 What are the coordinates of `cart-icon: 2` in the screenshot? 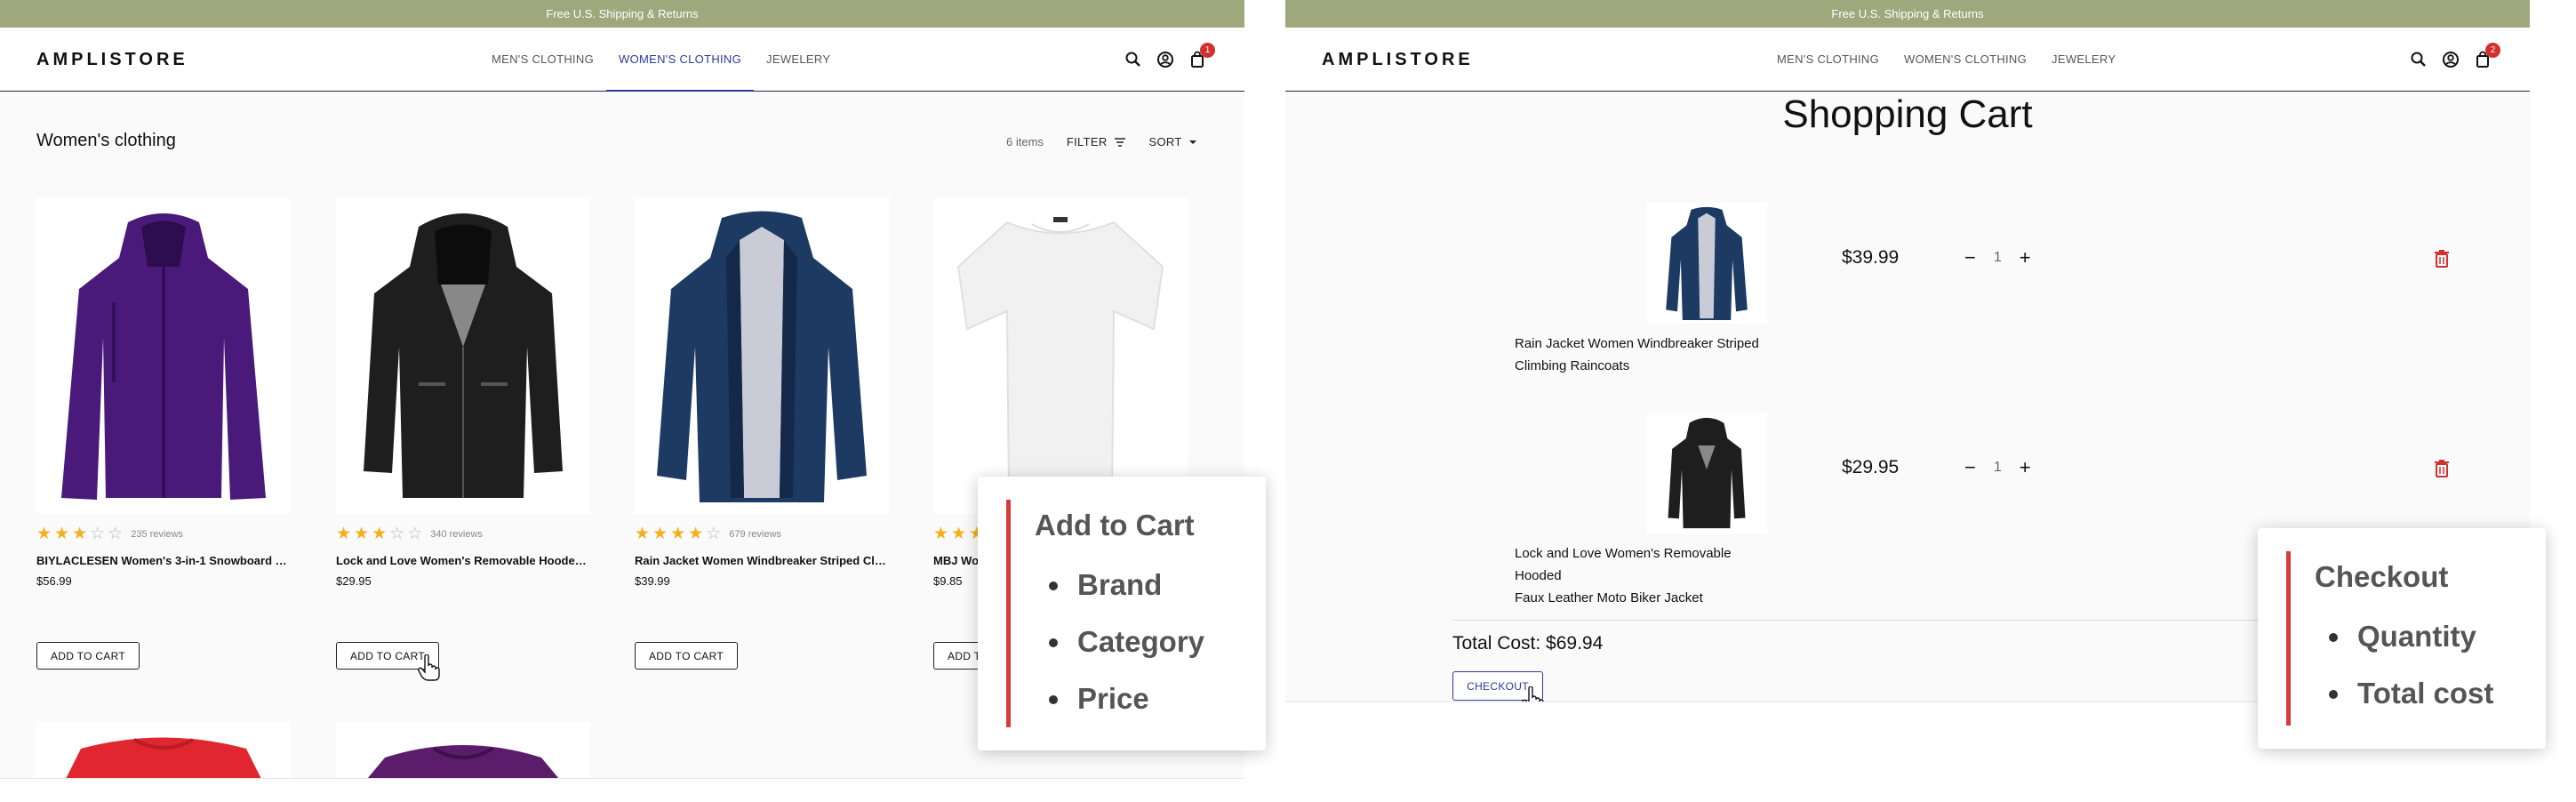 It's located at (2487, 55).